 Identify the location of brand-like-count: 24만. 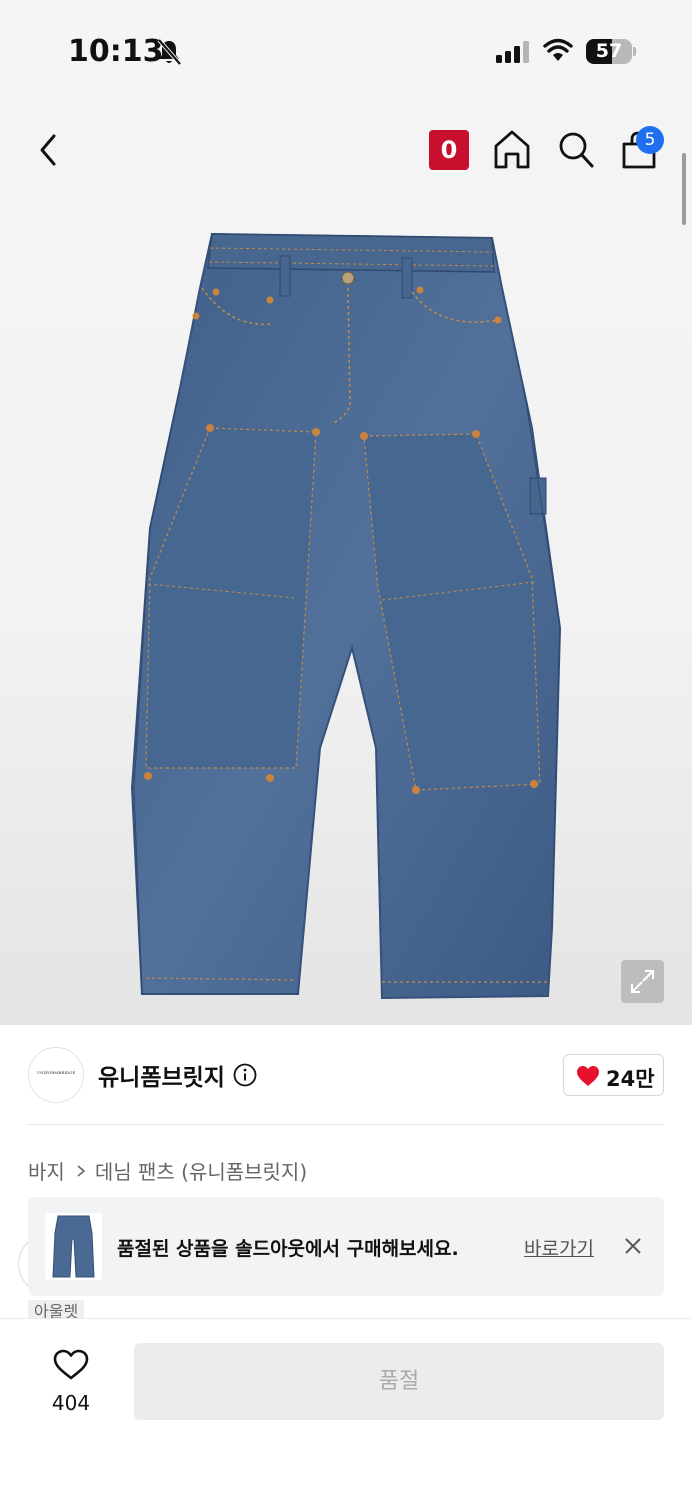
(630, 1079).